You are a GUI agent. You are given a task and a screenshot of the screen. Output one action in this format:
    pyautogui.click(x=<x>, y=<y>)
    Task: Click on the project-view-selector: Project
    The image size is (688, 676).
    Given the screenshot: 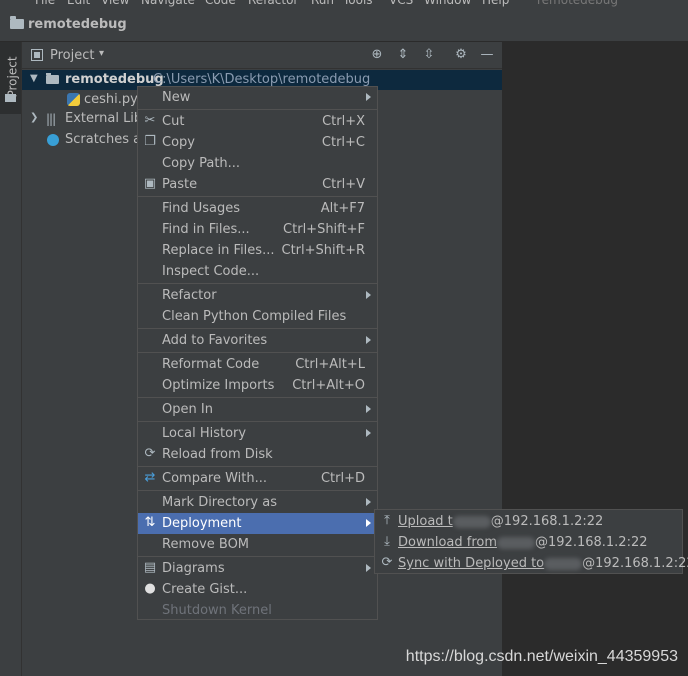 What is the action you would take?
    pyautogui.click(x=72, y=55)
    